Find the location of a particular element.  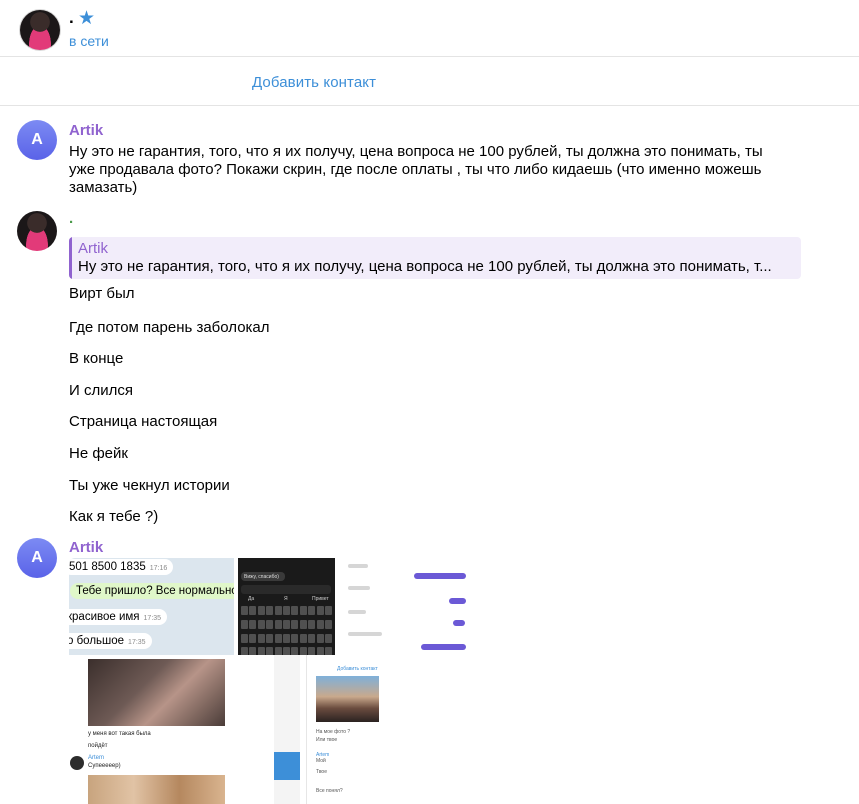

attached-screenshot-2: Вижу, спасибо) Да Я Привет is located at coordinates (286, 606).